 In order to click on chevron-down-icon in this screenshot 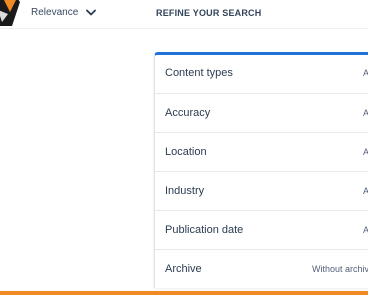, I will do `click(91, 12)`.